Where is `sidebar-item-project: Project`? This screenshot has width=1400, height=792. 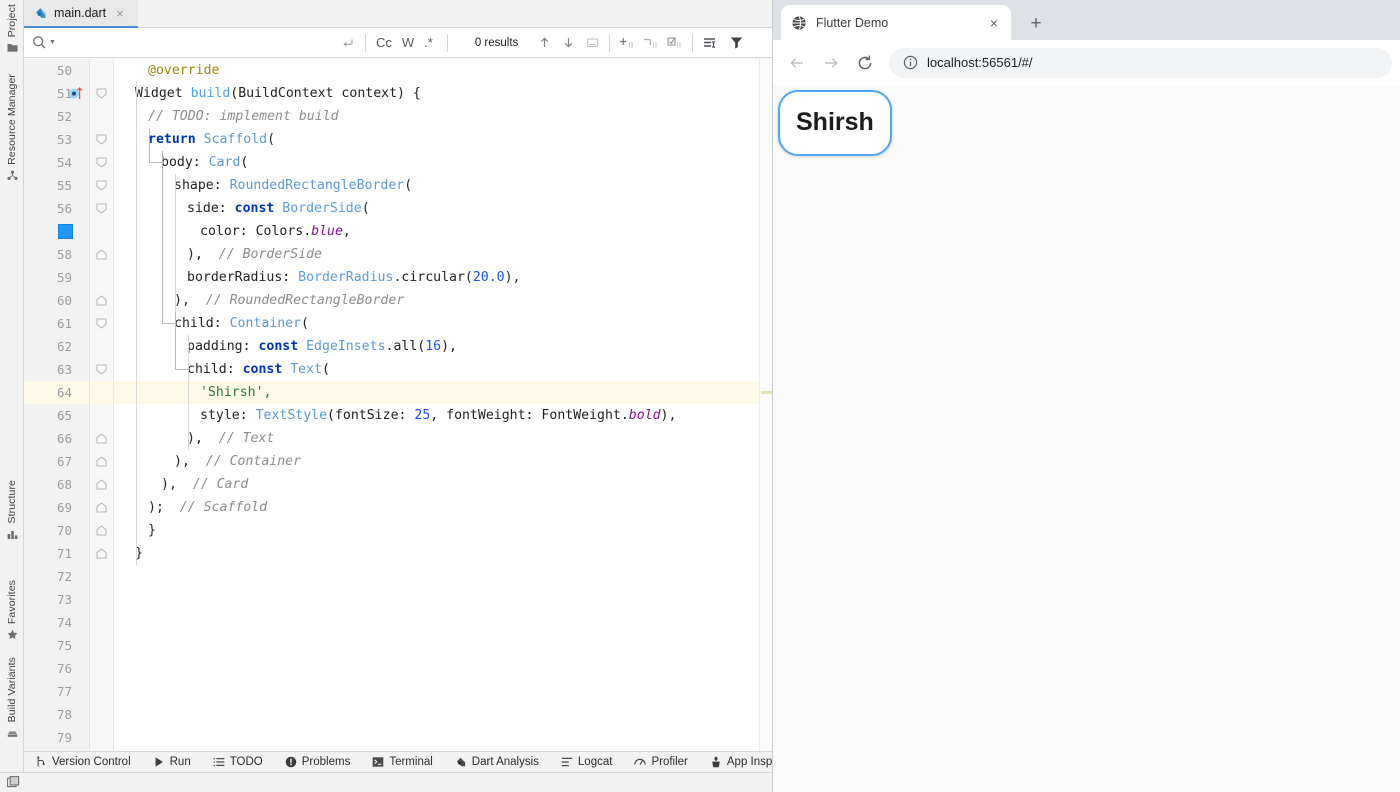 sidebar-item-project: Project is located at coordinates (12, 27).